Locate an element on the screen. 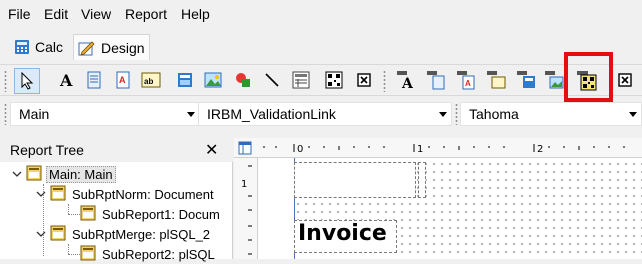 Image resolution: width=642 pixels, height=264 pixels. shape-icon is located at coordinates (243, 80).